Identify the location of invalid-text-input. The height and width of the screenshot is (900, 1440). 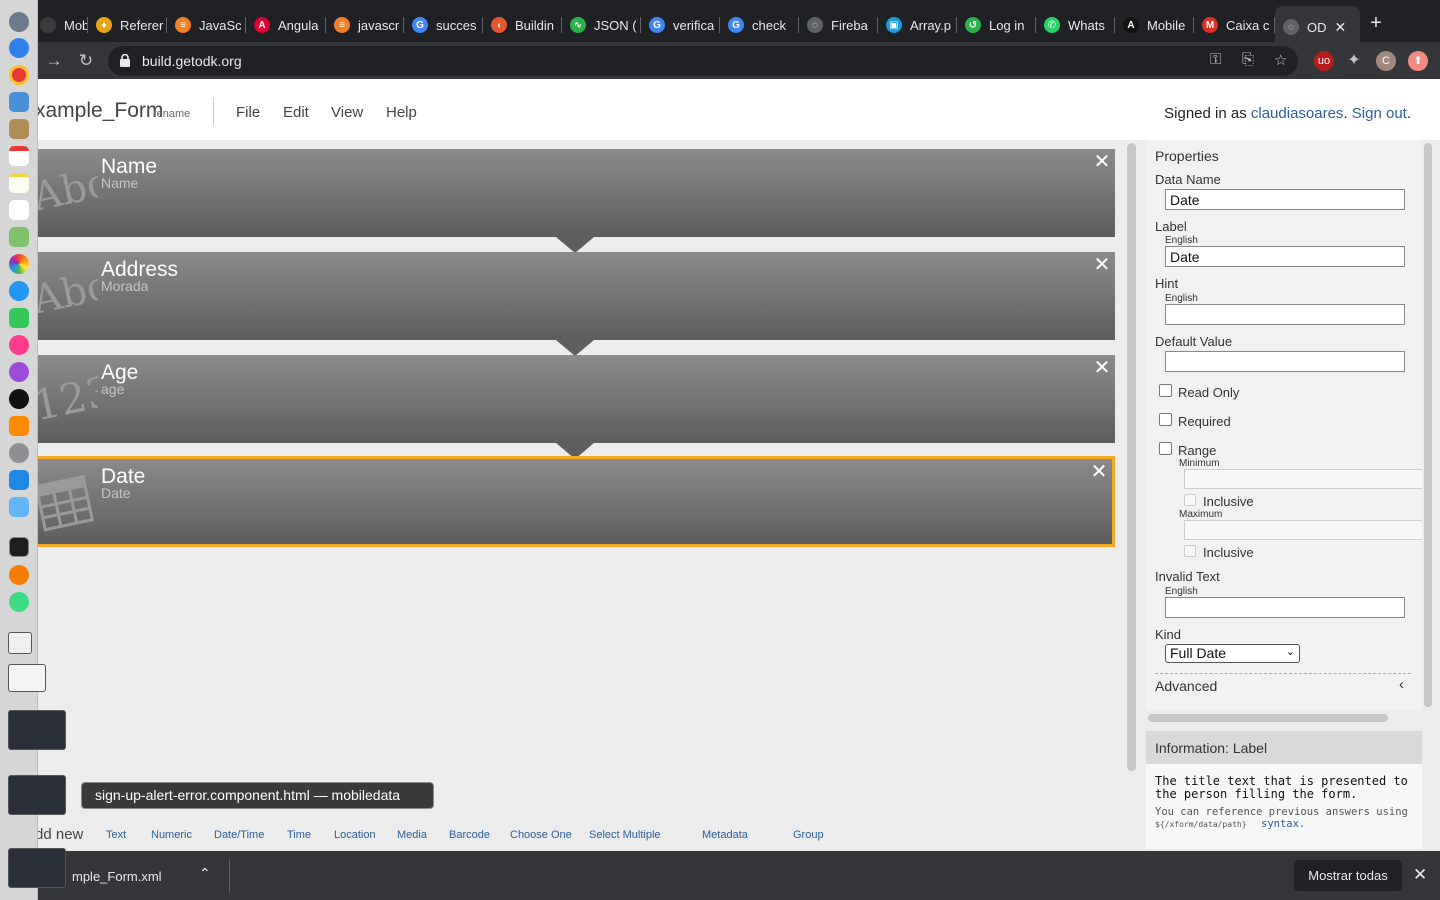
(1285, 607).